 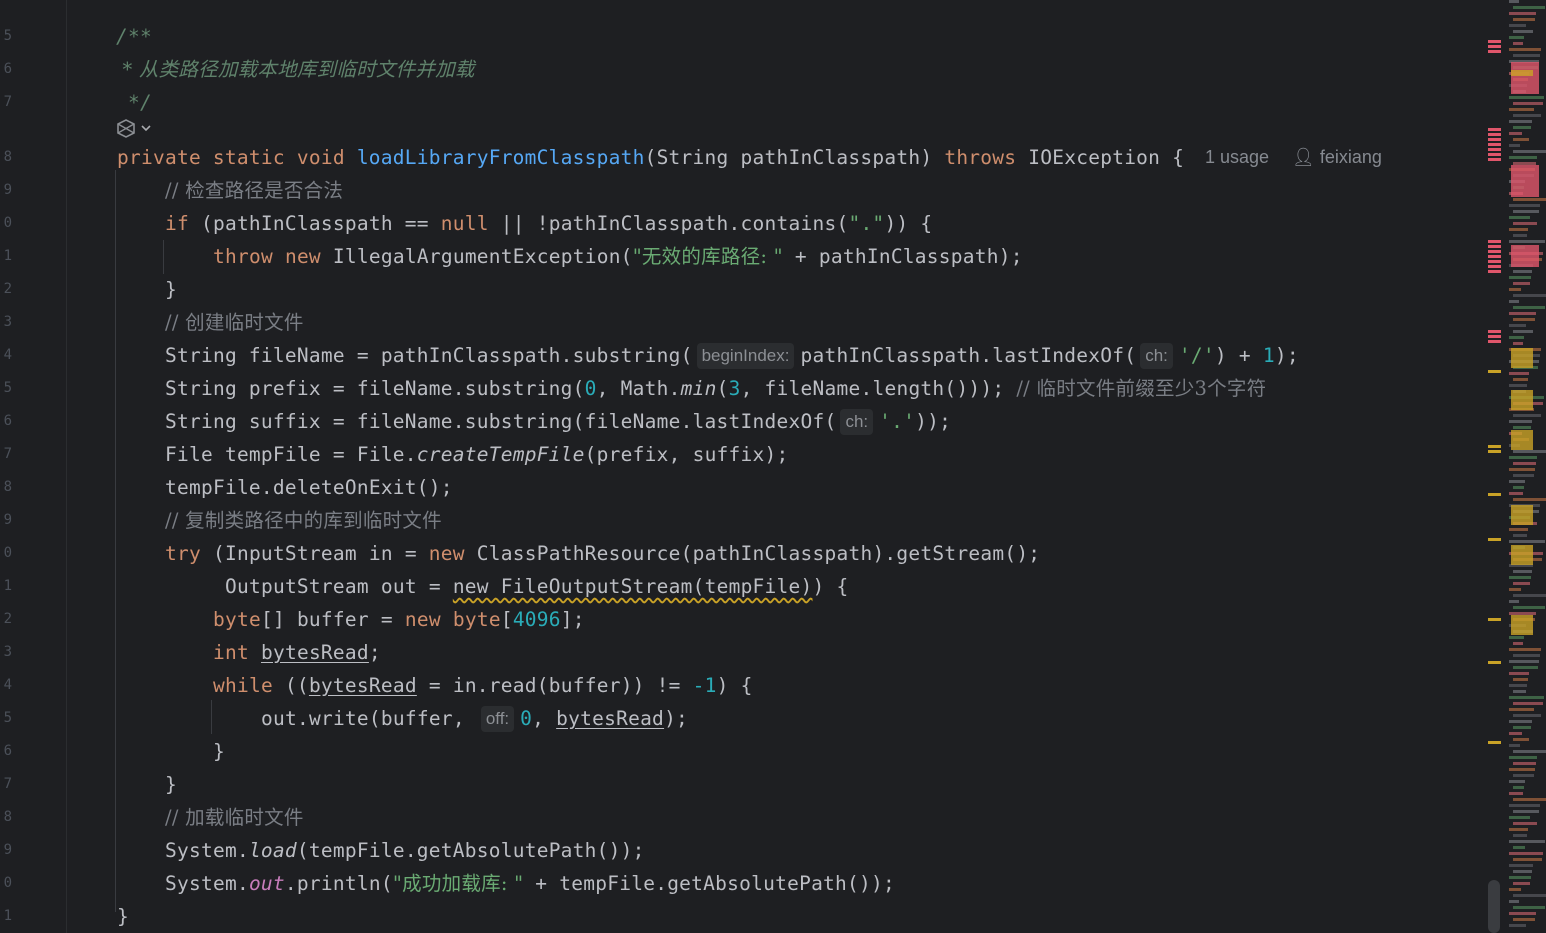 I want to click on while-keyword: while, so click(x=243, y=685).